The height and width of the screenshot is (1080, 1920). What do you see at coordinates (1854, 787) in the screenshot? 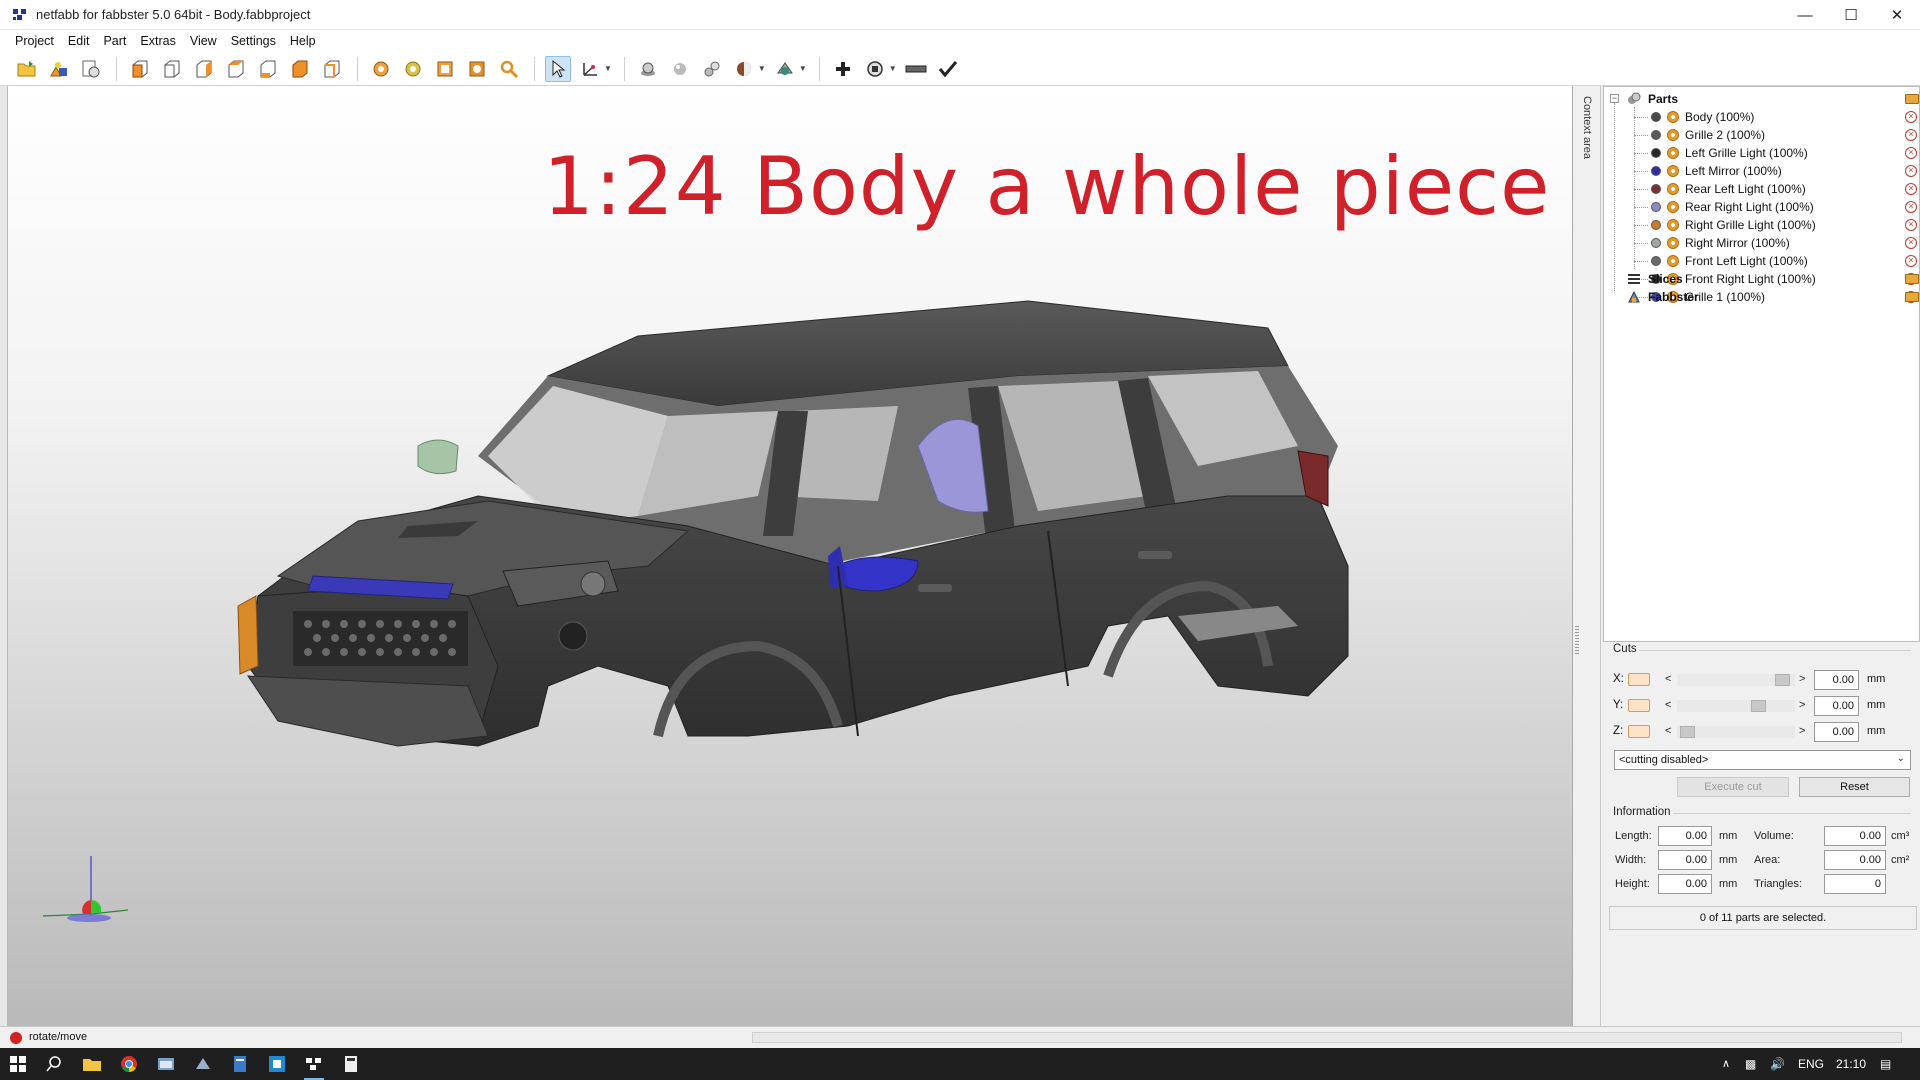
I see `reset-button: Reset` at bounding box center [1854, 787].